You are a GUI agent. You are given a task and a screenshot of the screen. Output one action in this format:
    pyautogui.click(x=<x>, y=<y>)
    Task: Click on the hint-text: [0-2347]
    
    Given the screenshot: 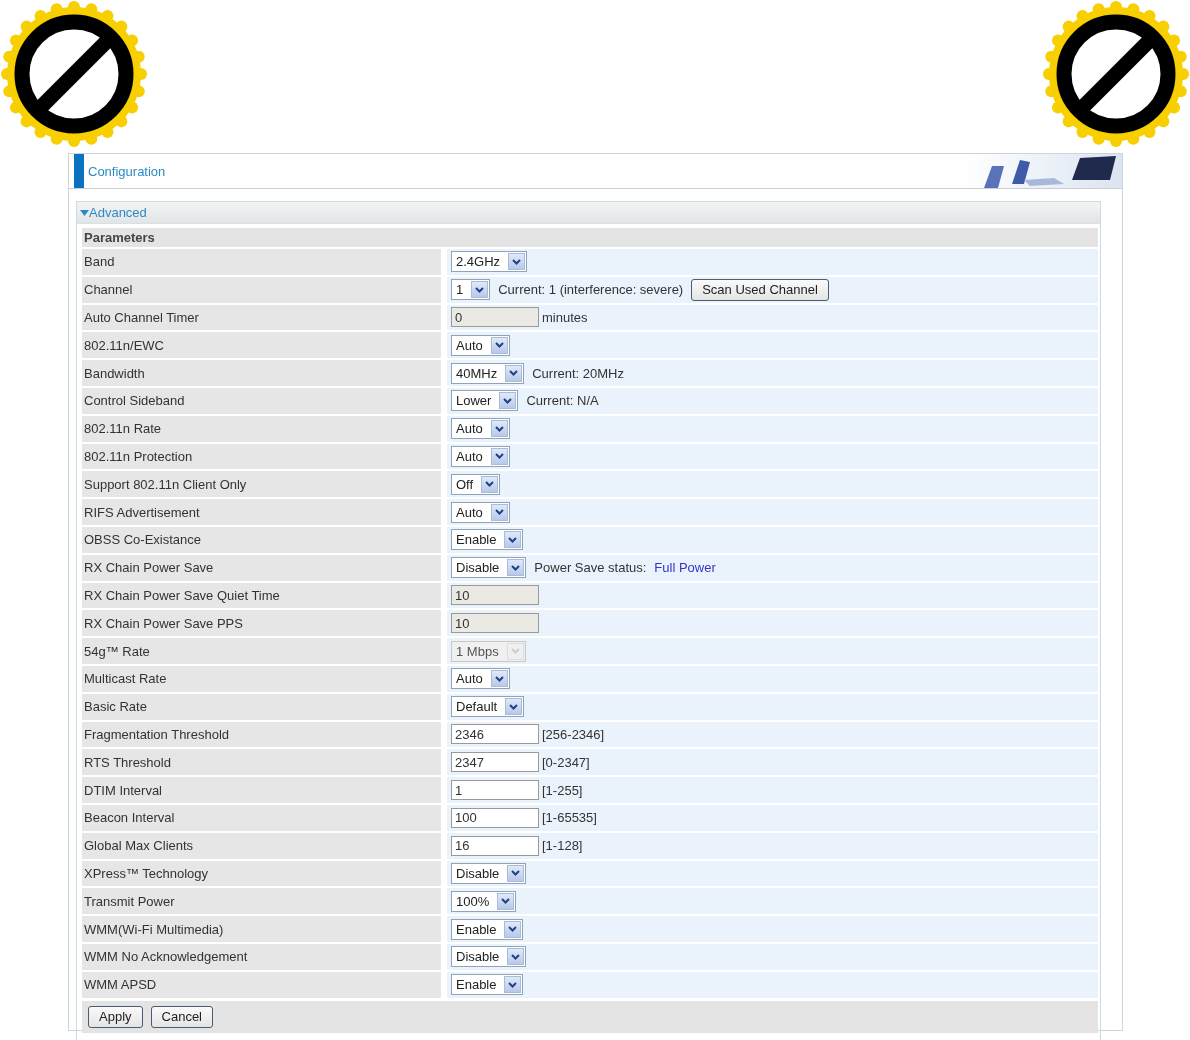 What is the action you would take?
    pyautogui.click(x=566, y=762)
    